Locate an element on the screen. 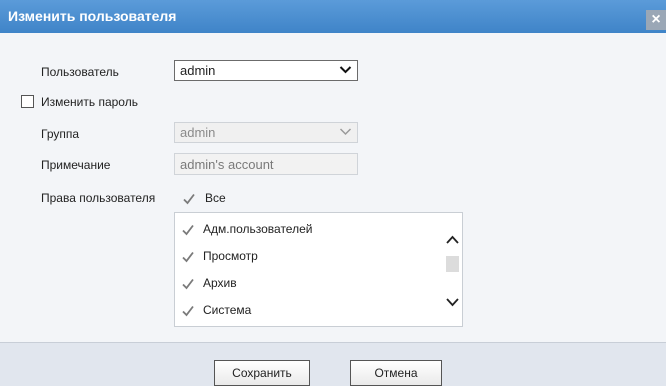  close-icon: × is located at coordinates (656, 20).